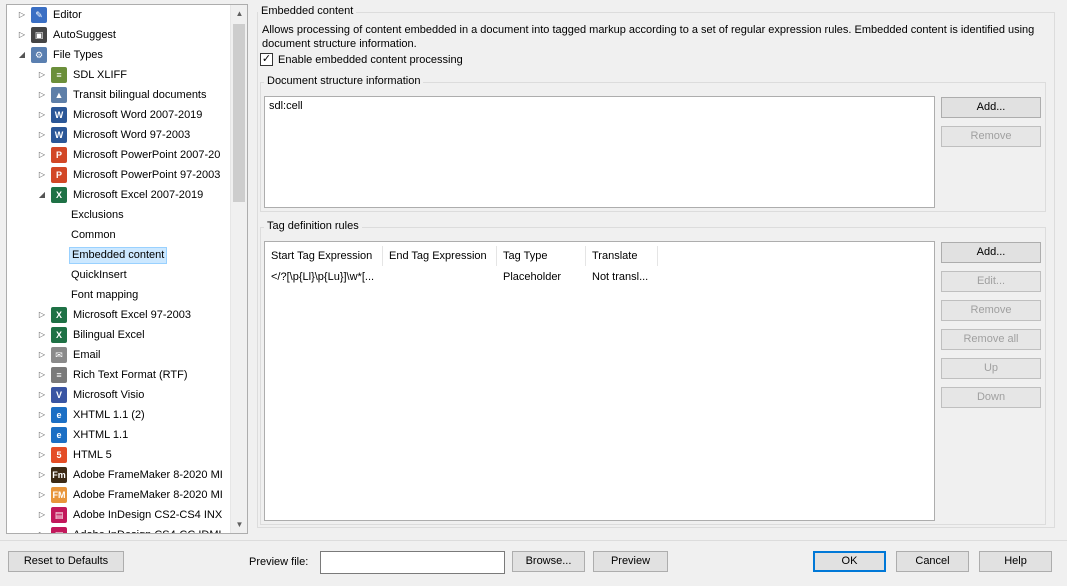 The width and height of the screenshot is (1067, 586). Describe the element at coordinates (412, 562) in the screenshot. I see `preview-file-input` at that location.